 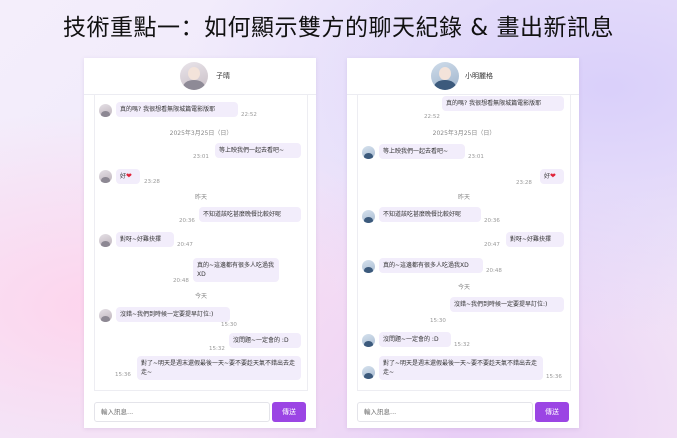 What do you see at coordinates (422, 151) in the screenshot?
I see `message-bubble-received: 等上映我們一起去看吧~` at bounding box center [422, 151].